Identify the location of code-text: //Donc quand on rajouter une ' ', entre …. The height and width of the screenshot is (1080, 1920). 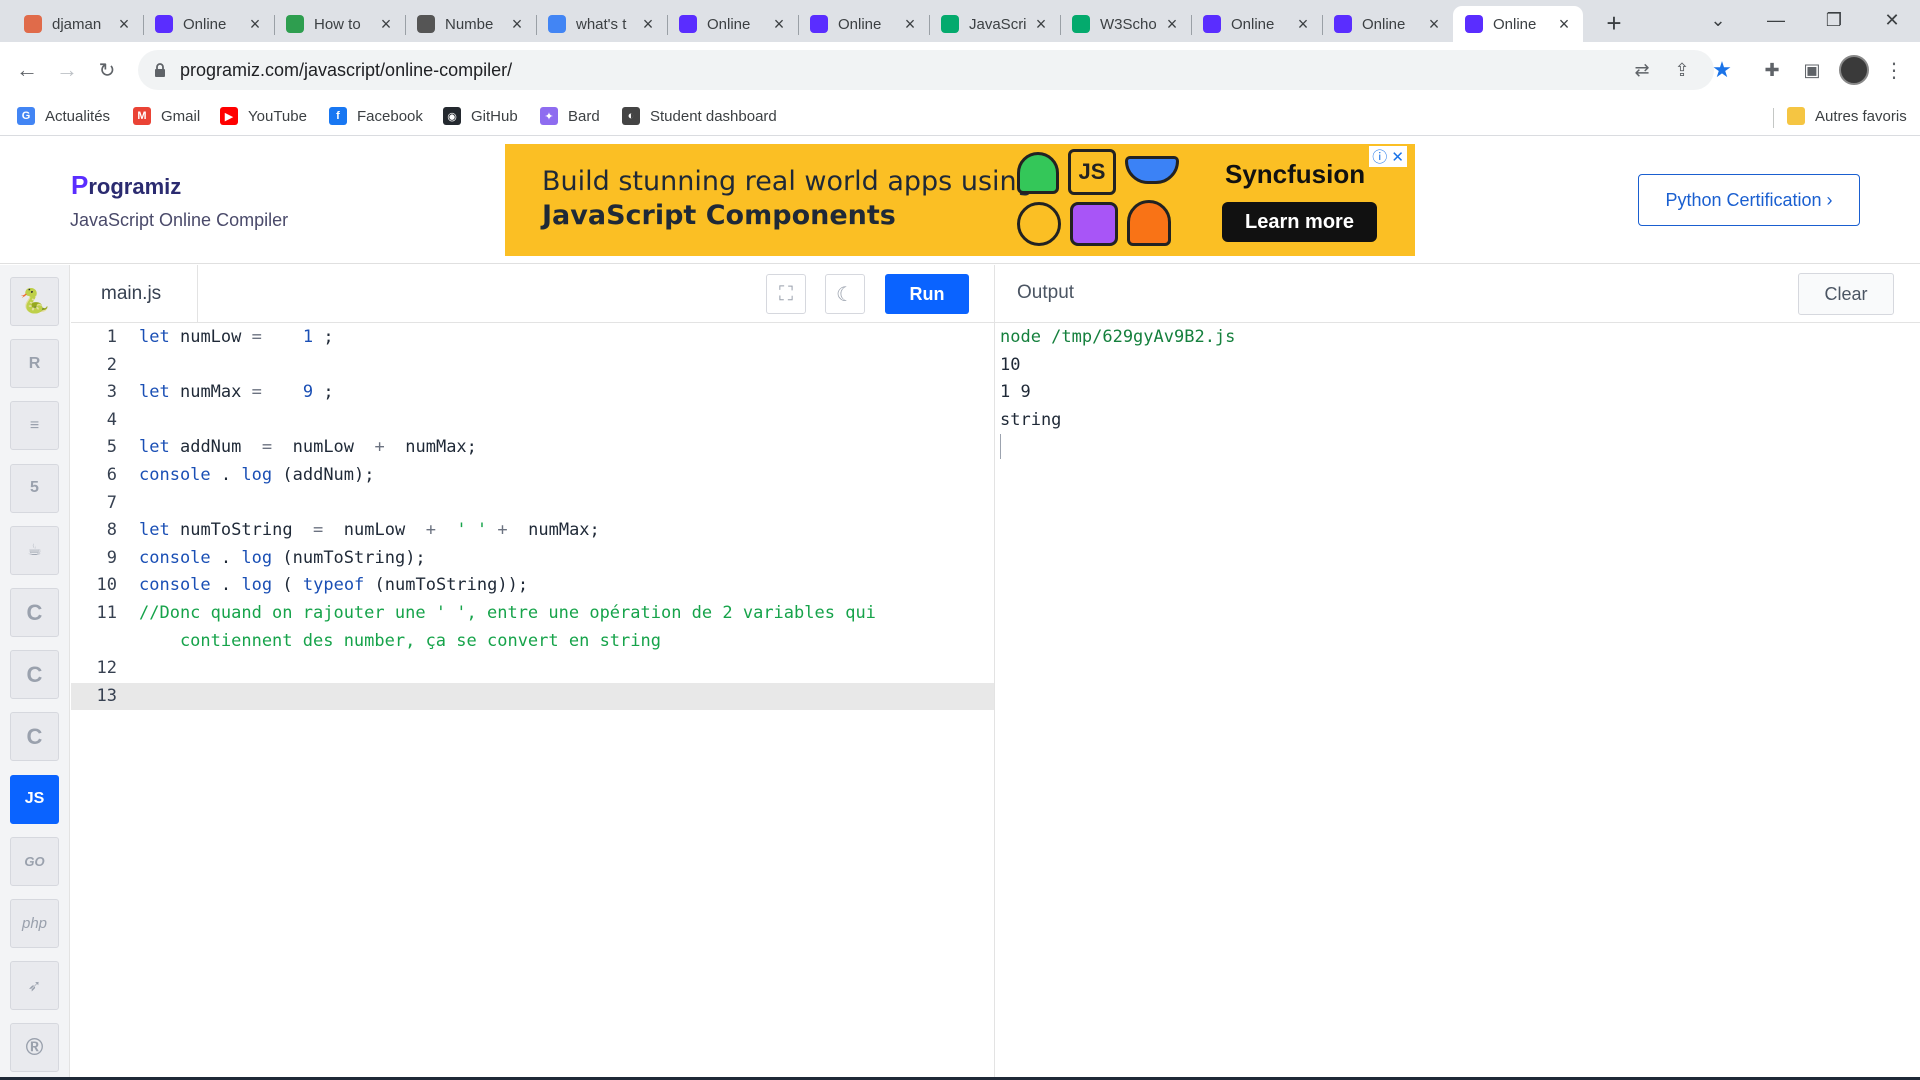
(512, 613).